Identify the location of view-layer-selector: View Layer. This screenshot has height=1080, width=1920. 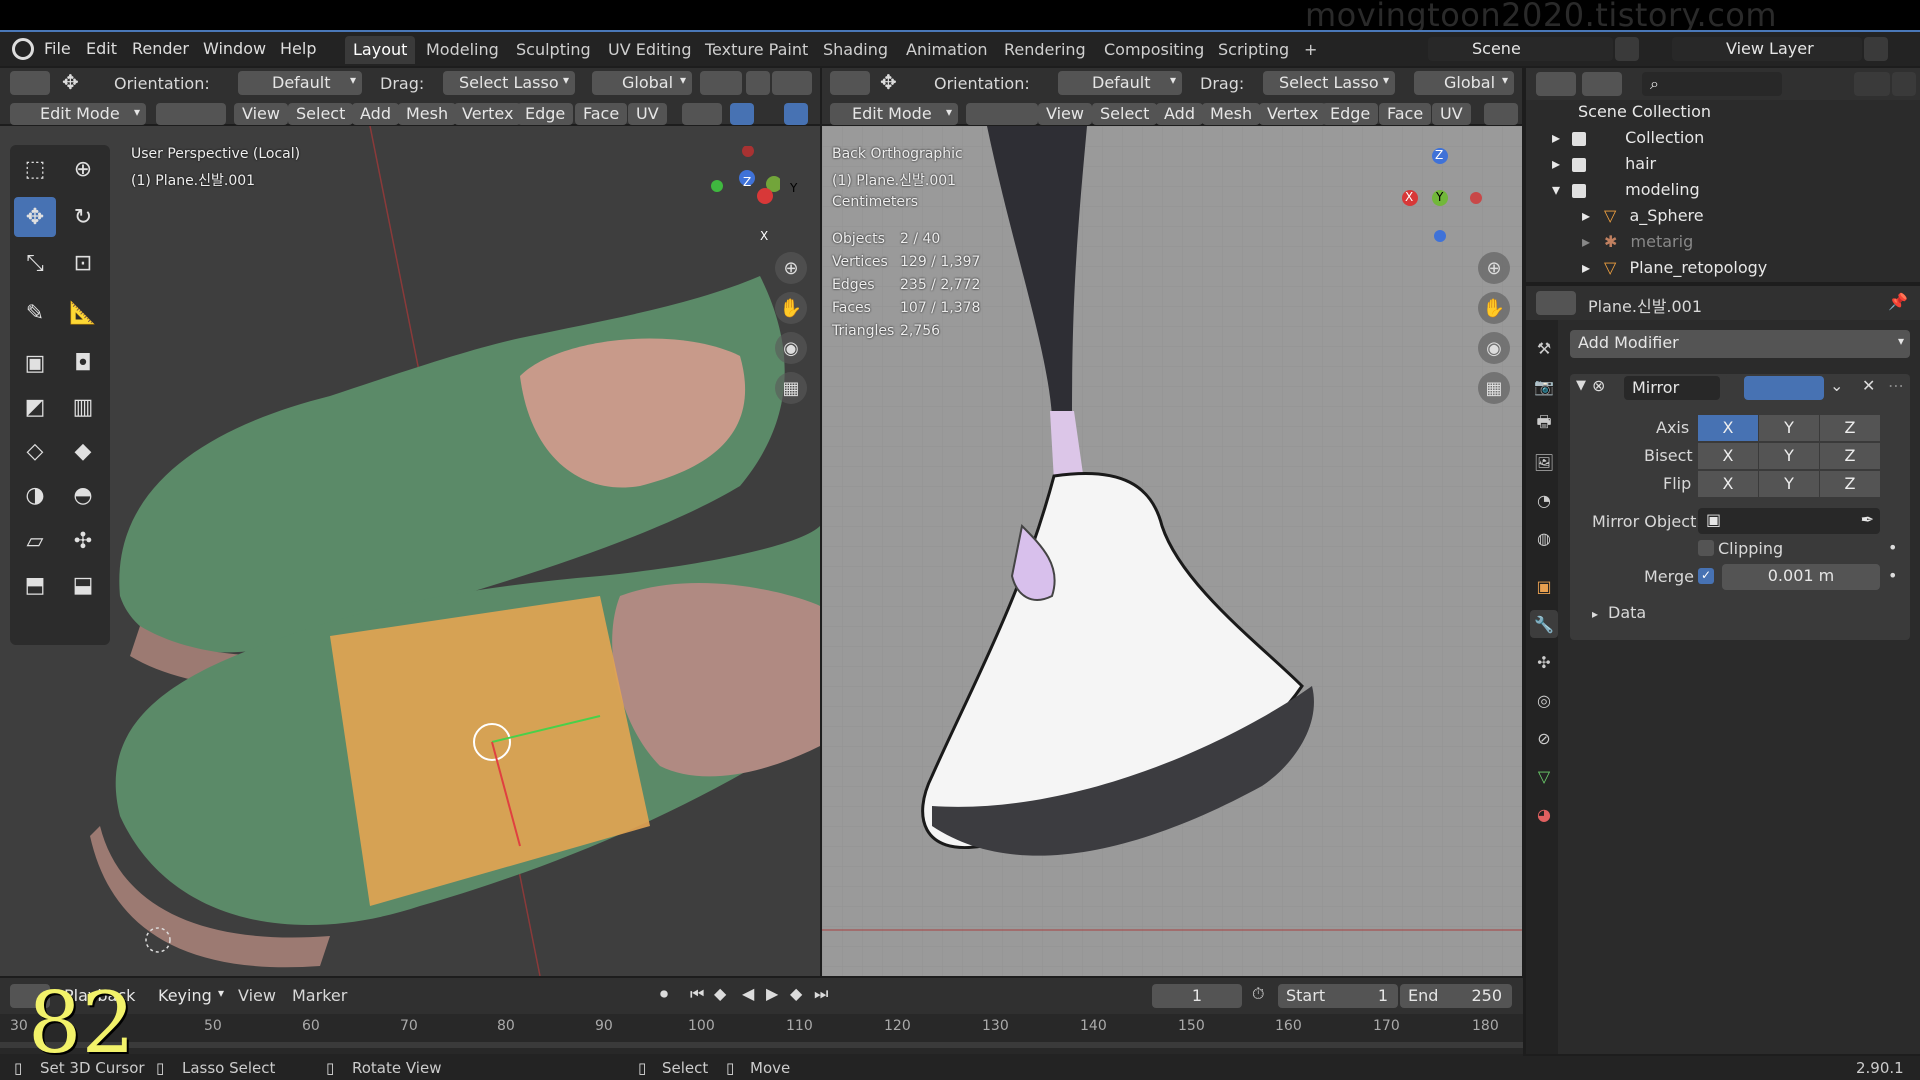
(1767, 49).